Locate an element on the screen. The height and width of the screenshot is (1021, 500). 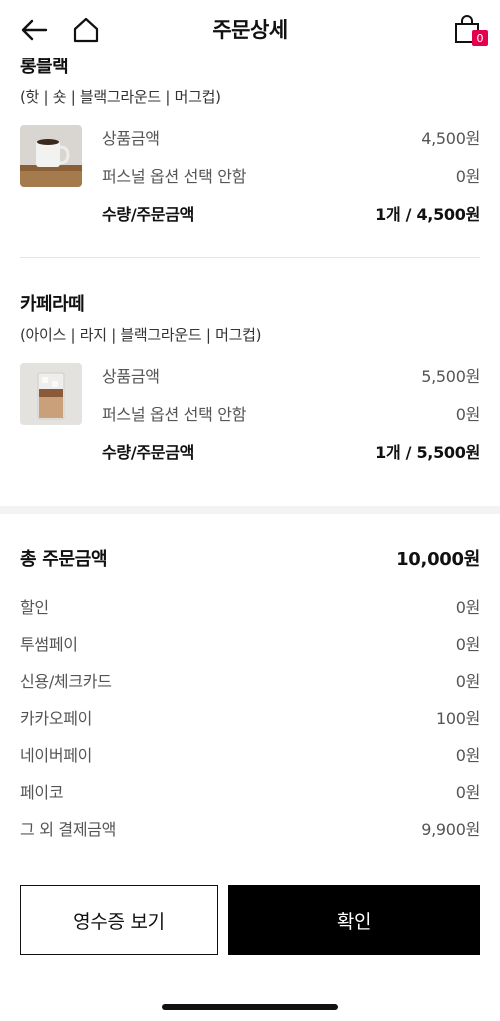
price-row: 상품금액 4,500원 is located at coordinates (291, 137).